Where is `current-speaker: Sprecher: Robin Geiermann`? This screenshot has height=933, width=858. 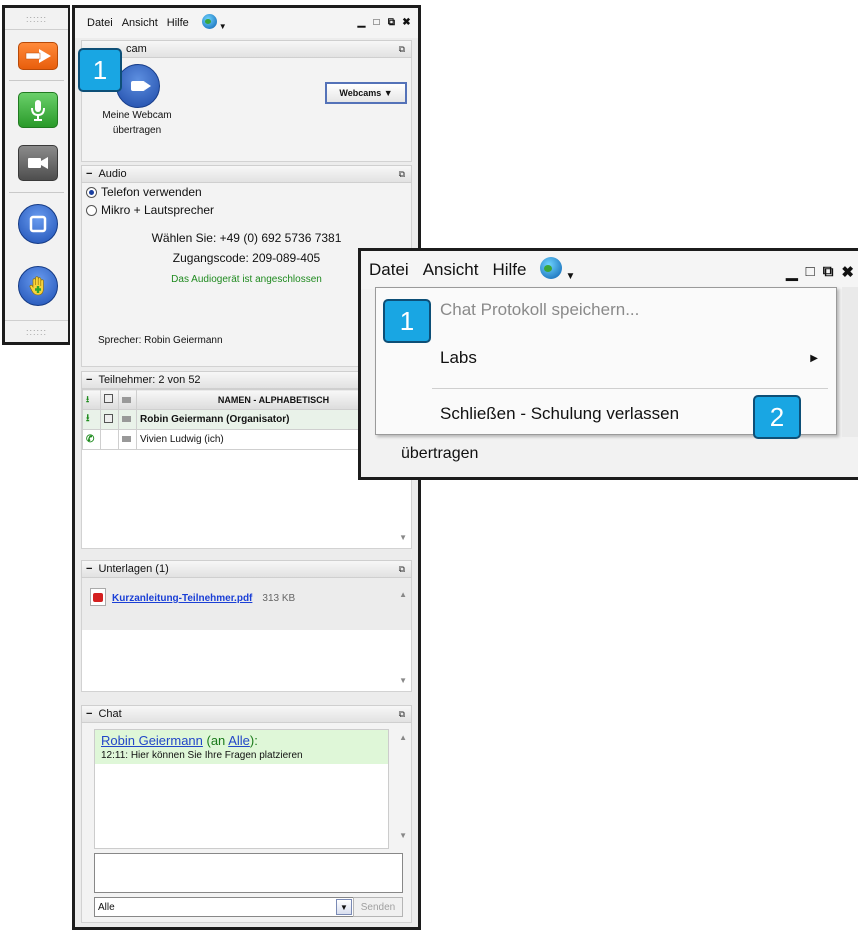 current-speaker: Sprecher: Robin Geiermann is located at coordinates (160, 340).